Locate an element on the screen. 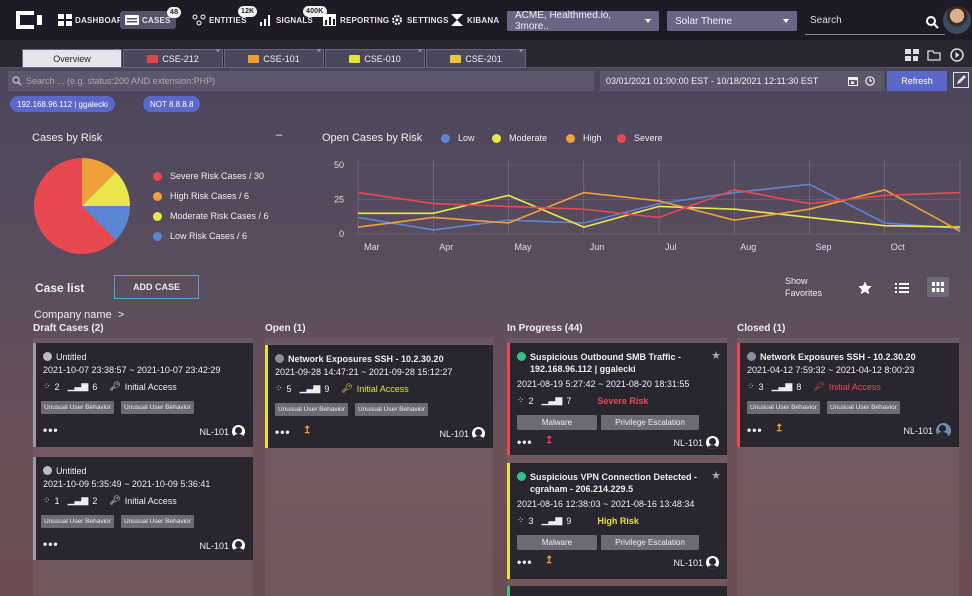  folder-settings-icon is located at coordinates (934, 55).